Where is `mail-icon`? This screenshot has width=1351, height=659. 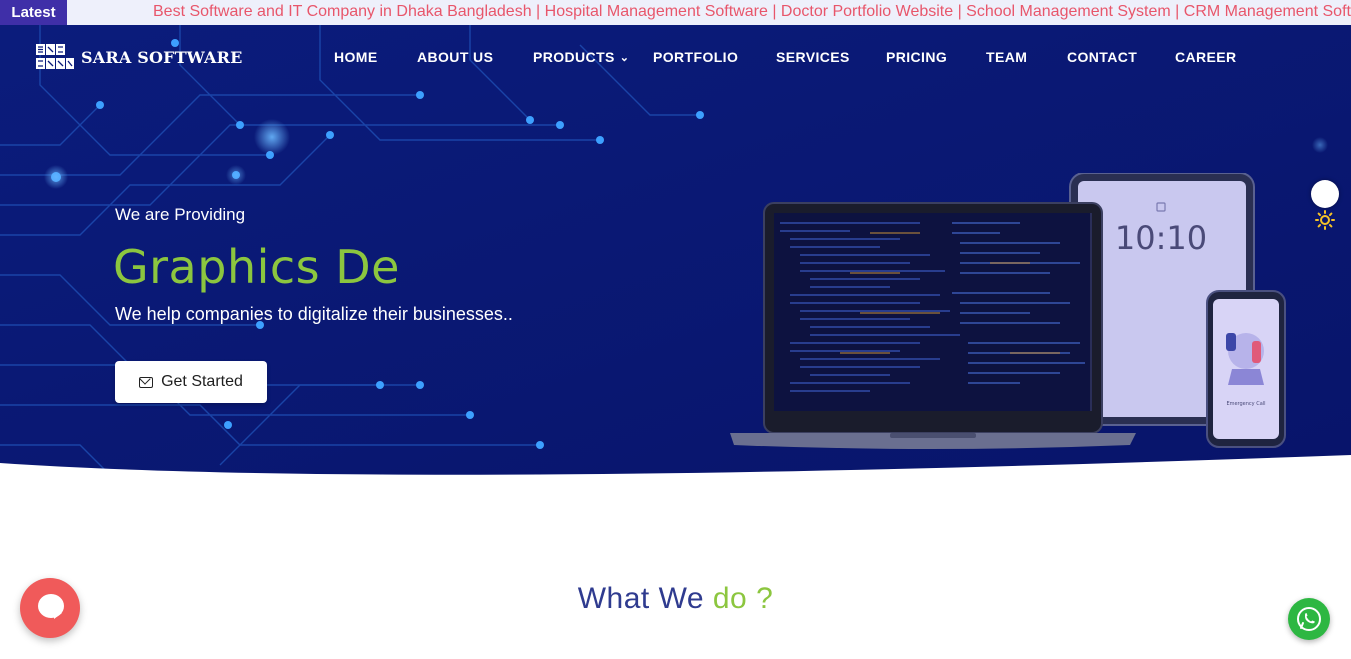
mail-icon is located at coordinates (146, 382).